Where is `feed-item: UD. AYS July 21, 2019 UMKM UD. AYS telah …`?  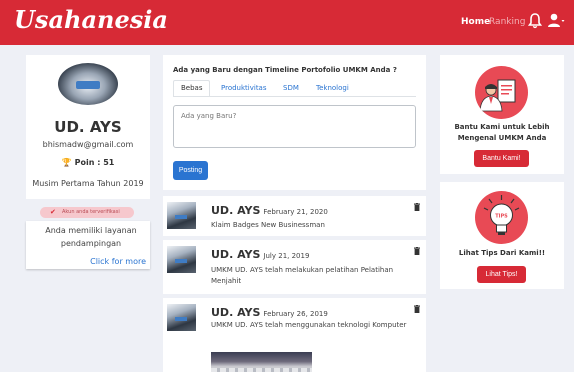
feed-item: UD. AYS July 21, 2019 UMKM UD. AYS telah … is located at coordinates (294, 267).